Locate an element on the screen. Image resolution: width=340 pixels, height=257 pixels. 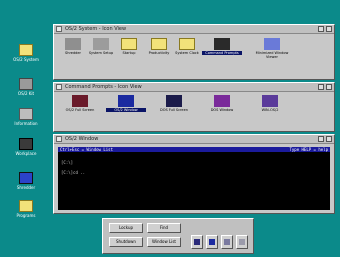
object-dos-full-screen: DOS Full Screen is located at coordinates (174, 103).